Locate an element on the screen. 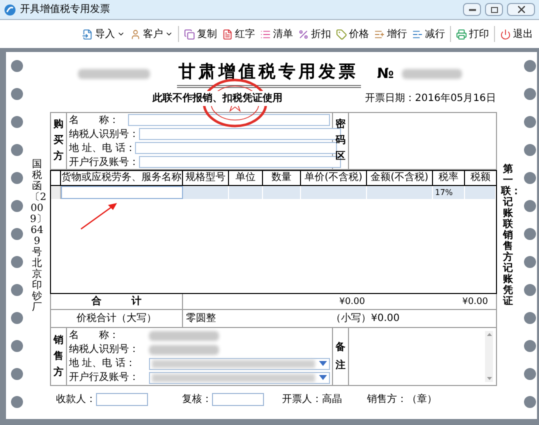 This screenshot has width=539, height=425. close-button is located at coordinates (521, 9).